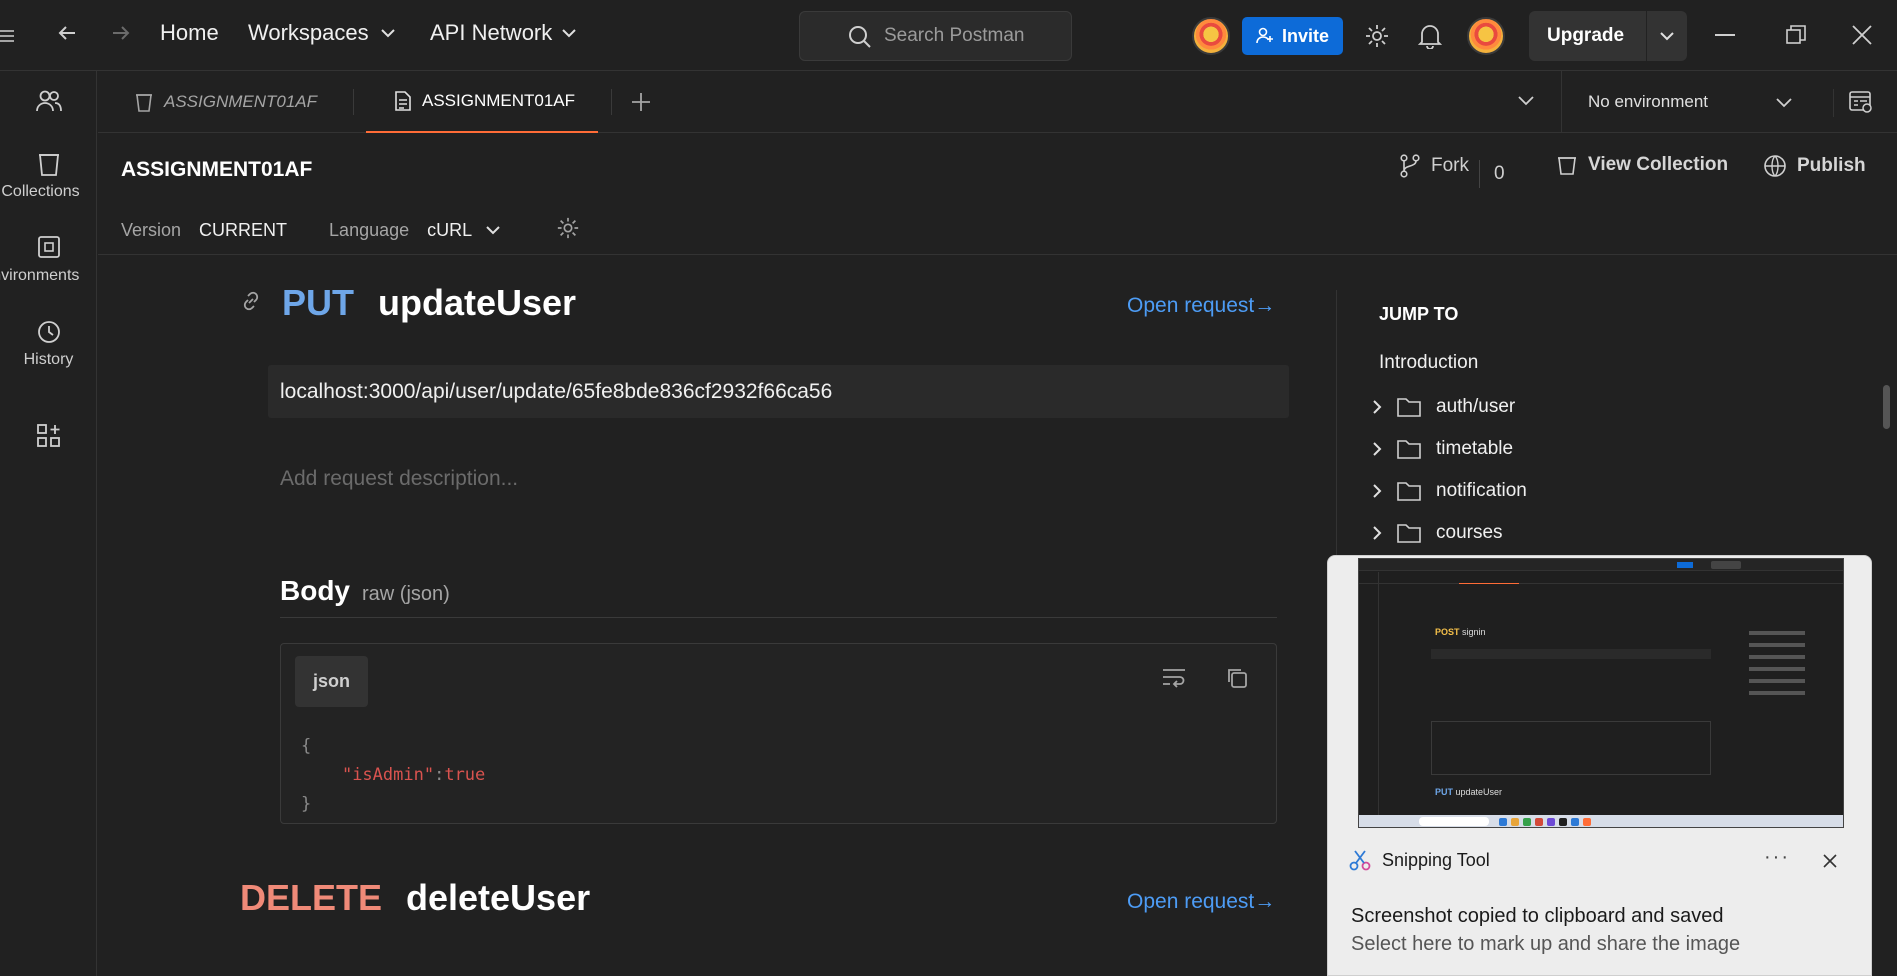  Describe the element at coordinates (860, 37) in the screenshot. I see `search-icon` at that location.